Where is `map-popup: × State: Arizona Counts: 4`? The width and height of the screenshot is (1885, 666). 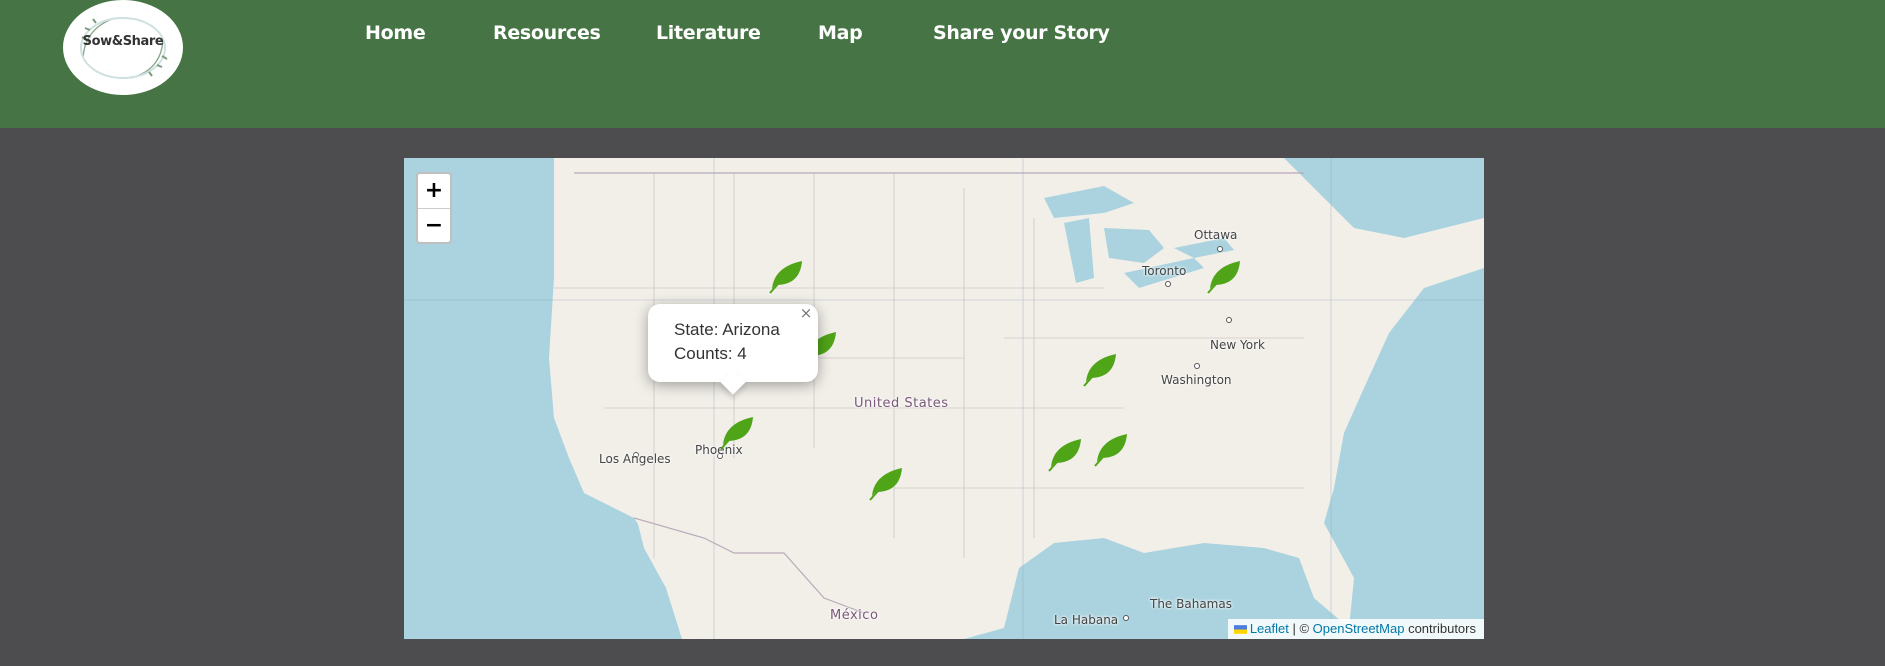
map-popup: × State: Arizona Counts: 4 is located at coordinates (733, 349).